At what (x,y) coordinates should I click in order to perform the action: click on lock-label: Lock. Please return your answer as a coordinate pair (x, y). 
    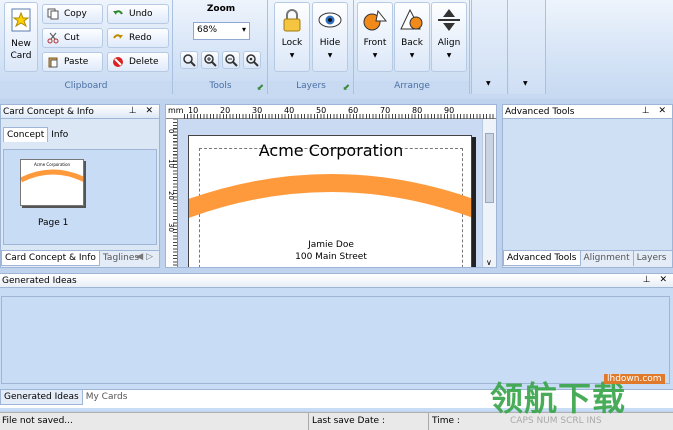
    Looking at the image, I should click on (292, 43).